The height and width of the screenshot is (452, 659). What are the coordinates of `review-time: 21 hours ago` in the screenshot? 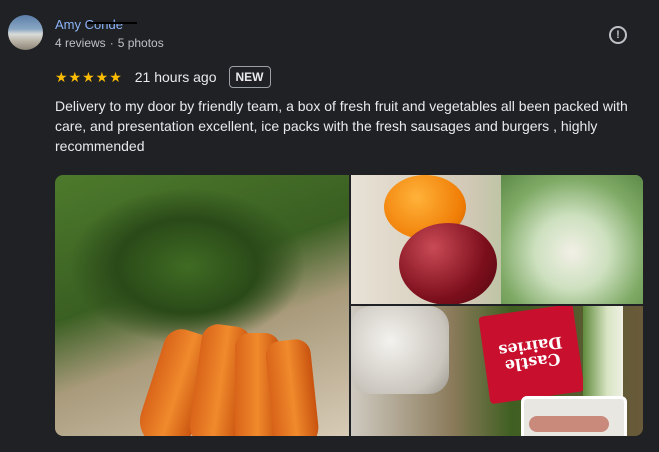 It's located at (175, 77).